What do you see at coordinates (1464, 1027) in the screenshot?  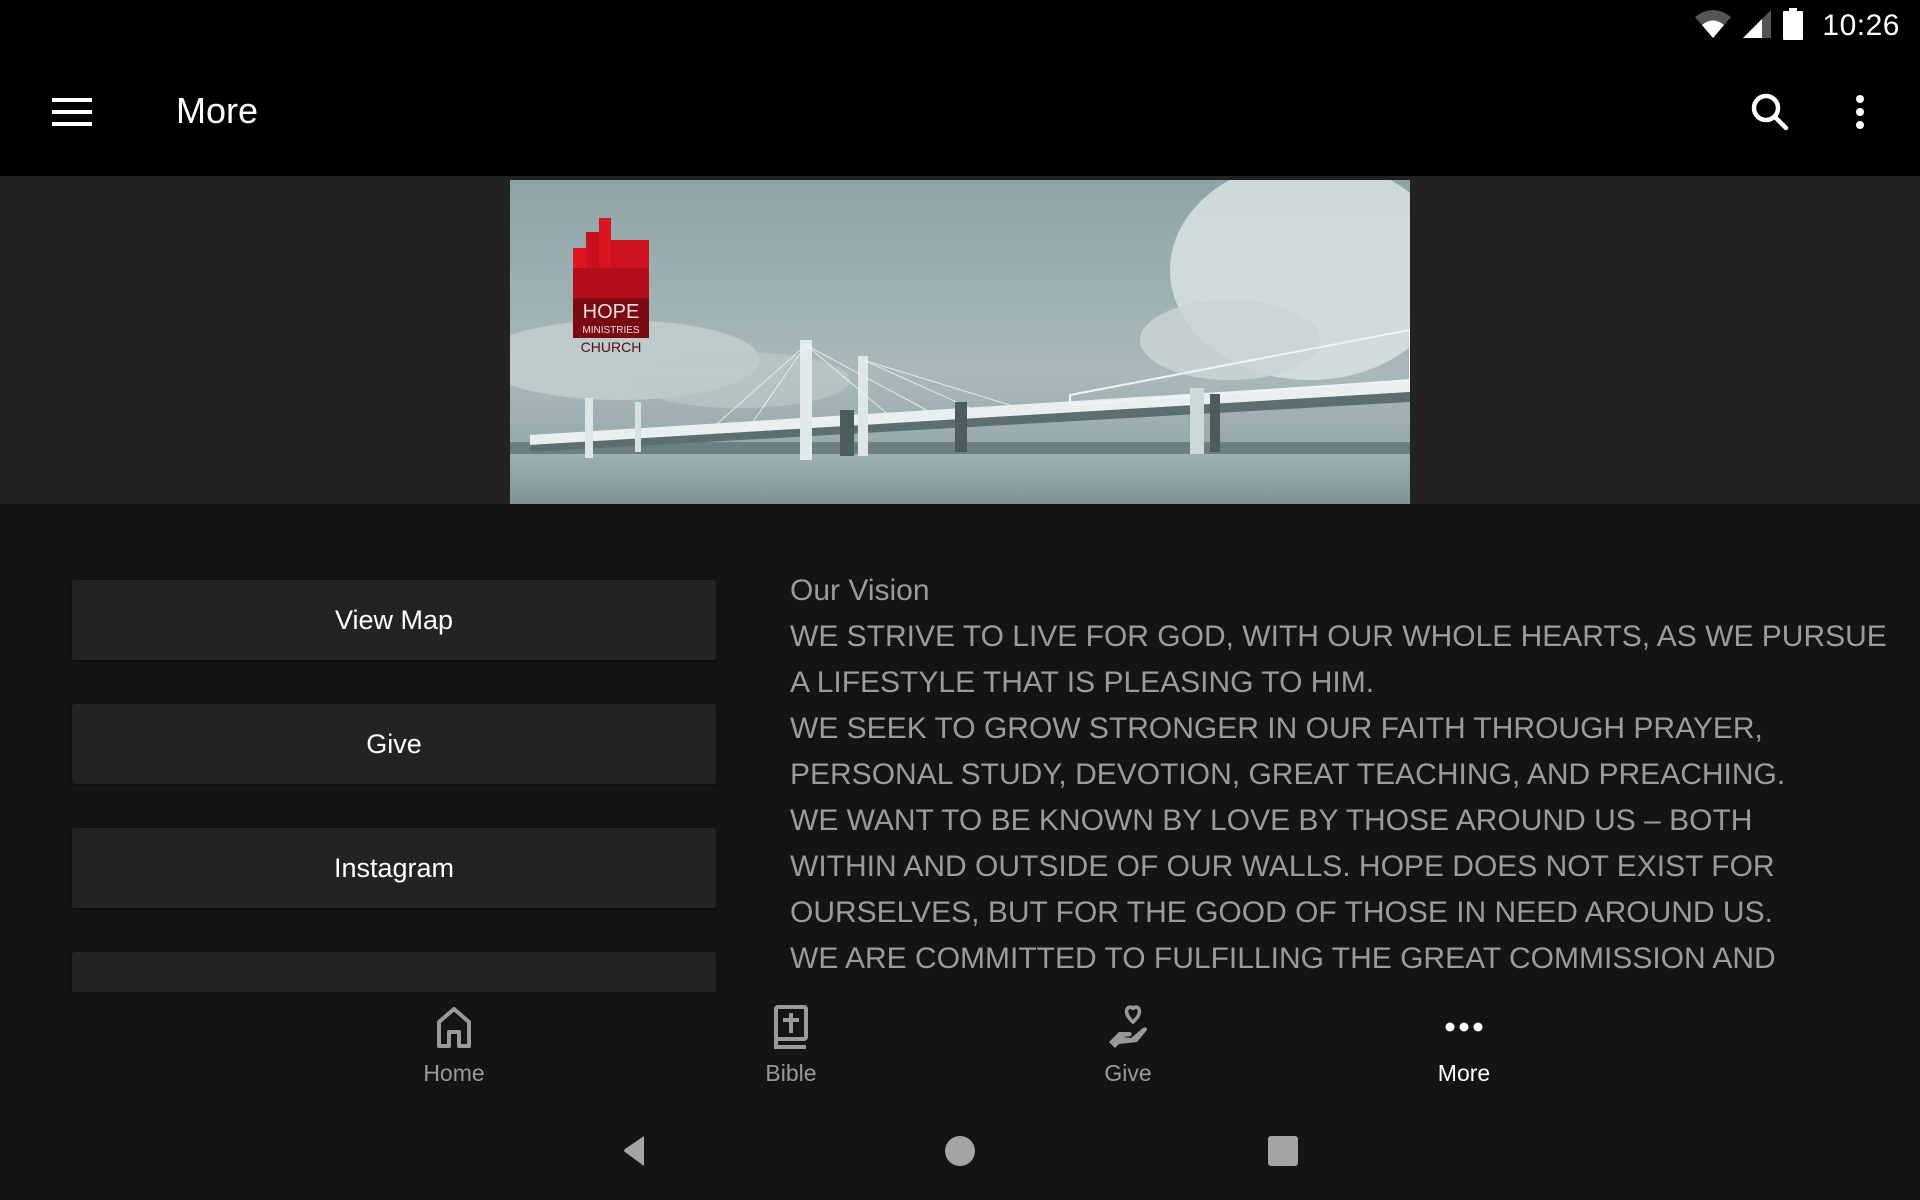 I see `more-horiz-icon` at bounding box center [1464, 1027].